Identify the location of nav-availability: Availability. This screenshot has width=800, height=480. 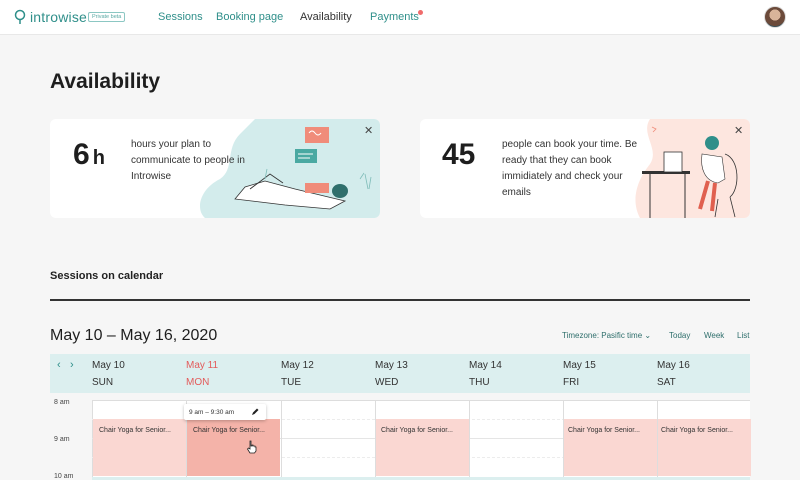
(326, 17).